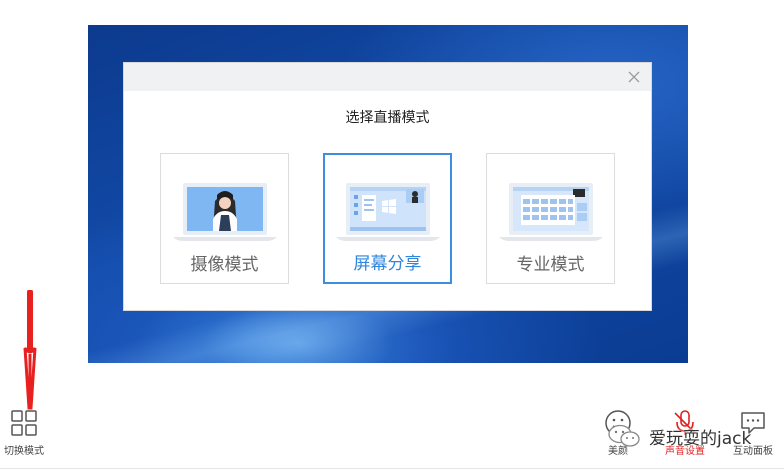 The height and width of the screenshot is (473, 784). I want to click on switch-mode-label: 切换模式, so click(24, 451).